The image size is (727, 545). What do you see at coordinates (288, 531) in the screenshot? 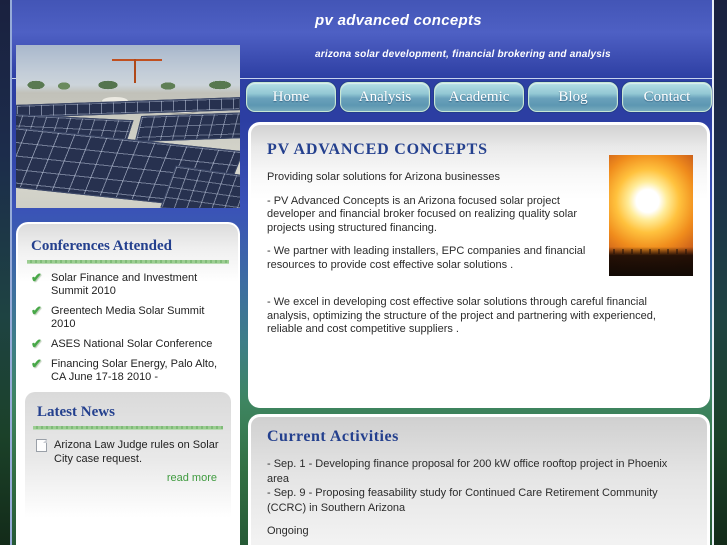
I see `activity-line: Ongoing` at bounding box center [288, 531].